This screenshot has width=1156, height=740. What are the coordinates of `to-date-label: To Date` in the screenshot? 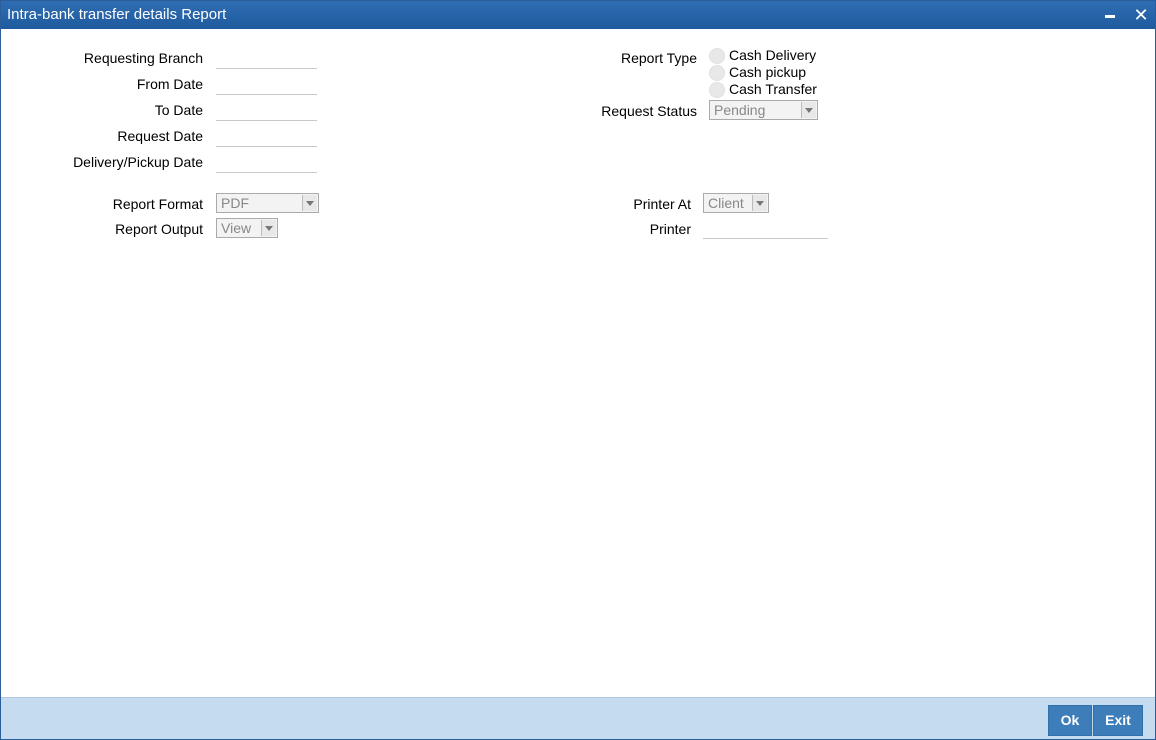 It's located at (178, 110).